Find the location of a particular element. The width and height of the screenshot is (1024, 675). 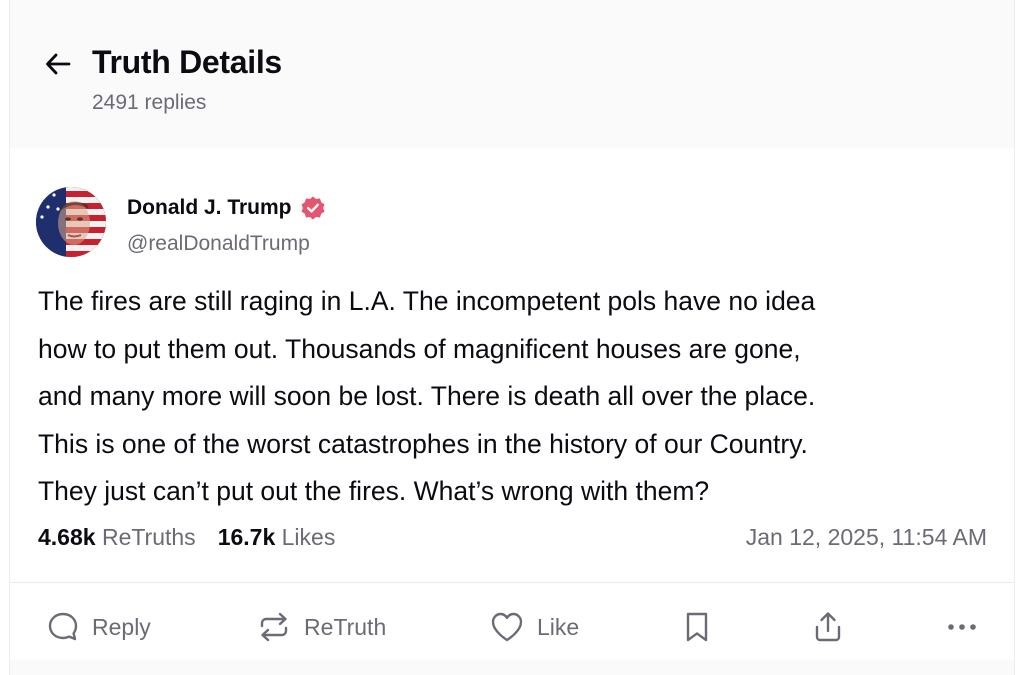

heart-icon is located at coordinates (507, 627).